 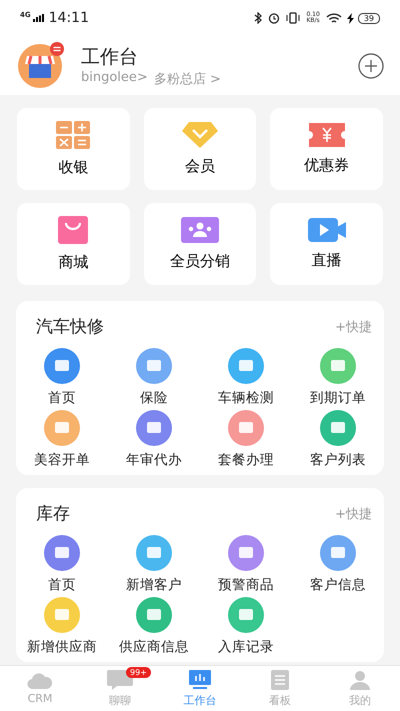 I want to click on shortcut-label: 新增供应商, so click(x=62, y=647).